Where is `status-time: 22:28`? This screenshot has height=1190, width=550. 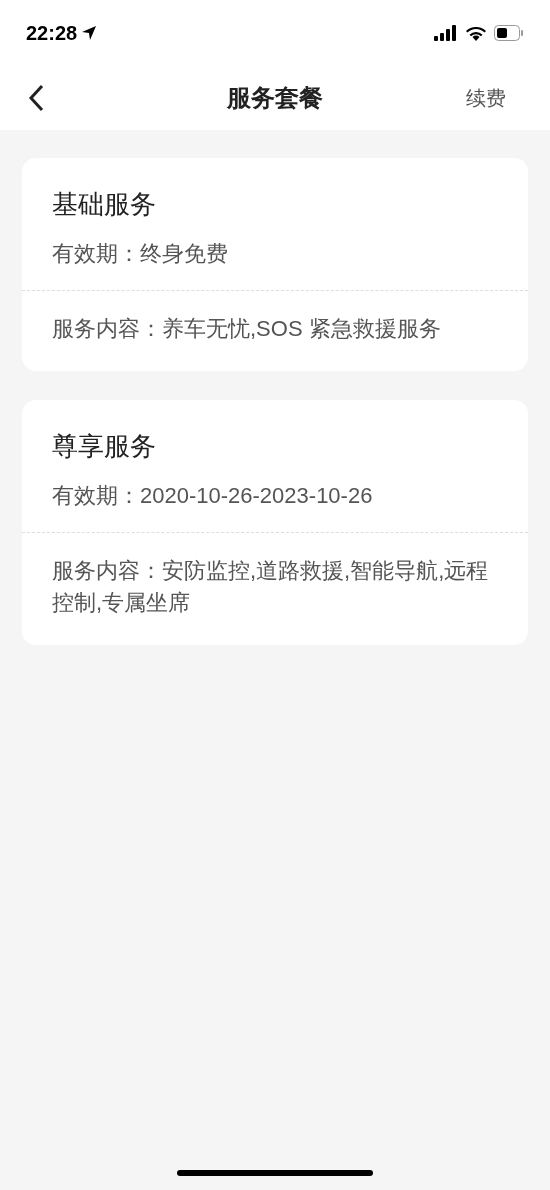
status-time: 22:28 is located at coordinates (52, 33).